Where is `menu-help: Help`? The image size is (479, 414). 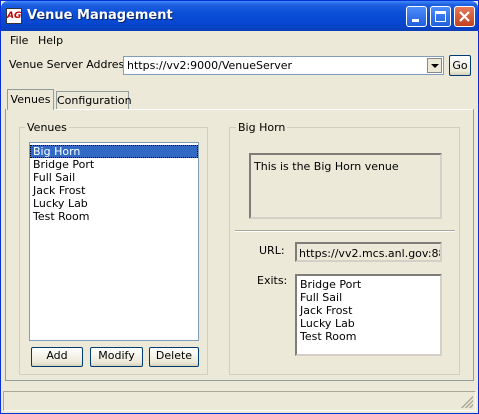 menu-help: Help is located at coordinates (50, 40).